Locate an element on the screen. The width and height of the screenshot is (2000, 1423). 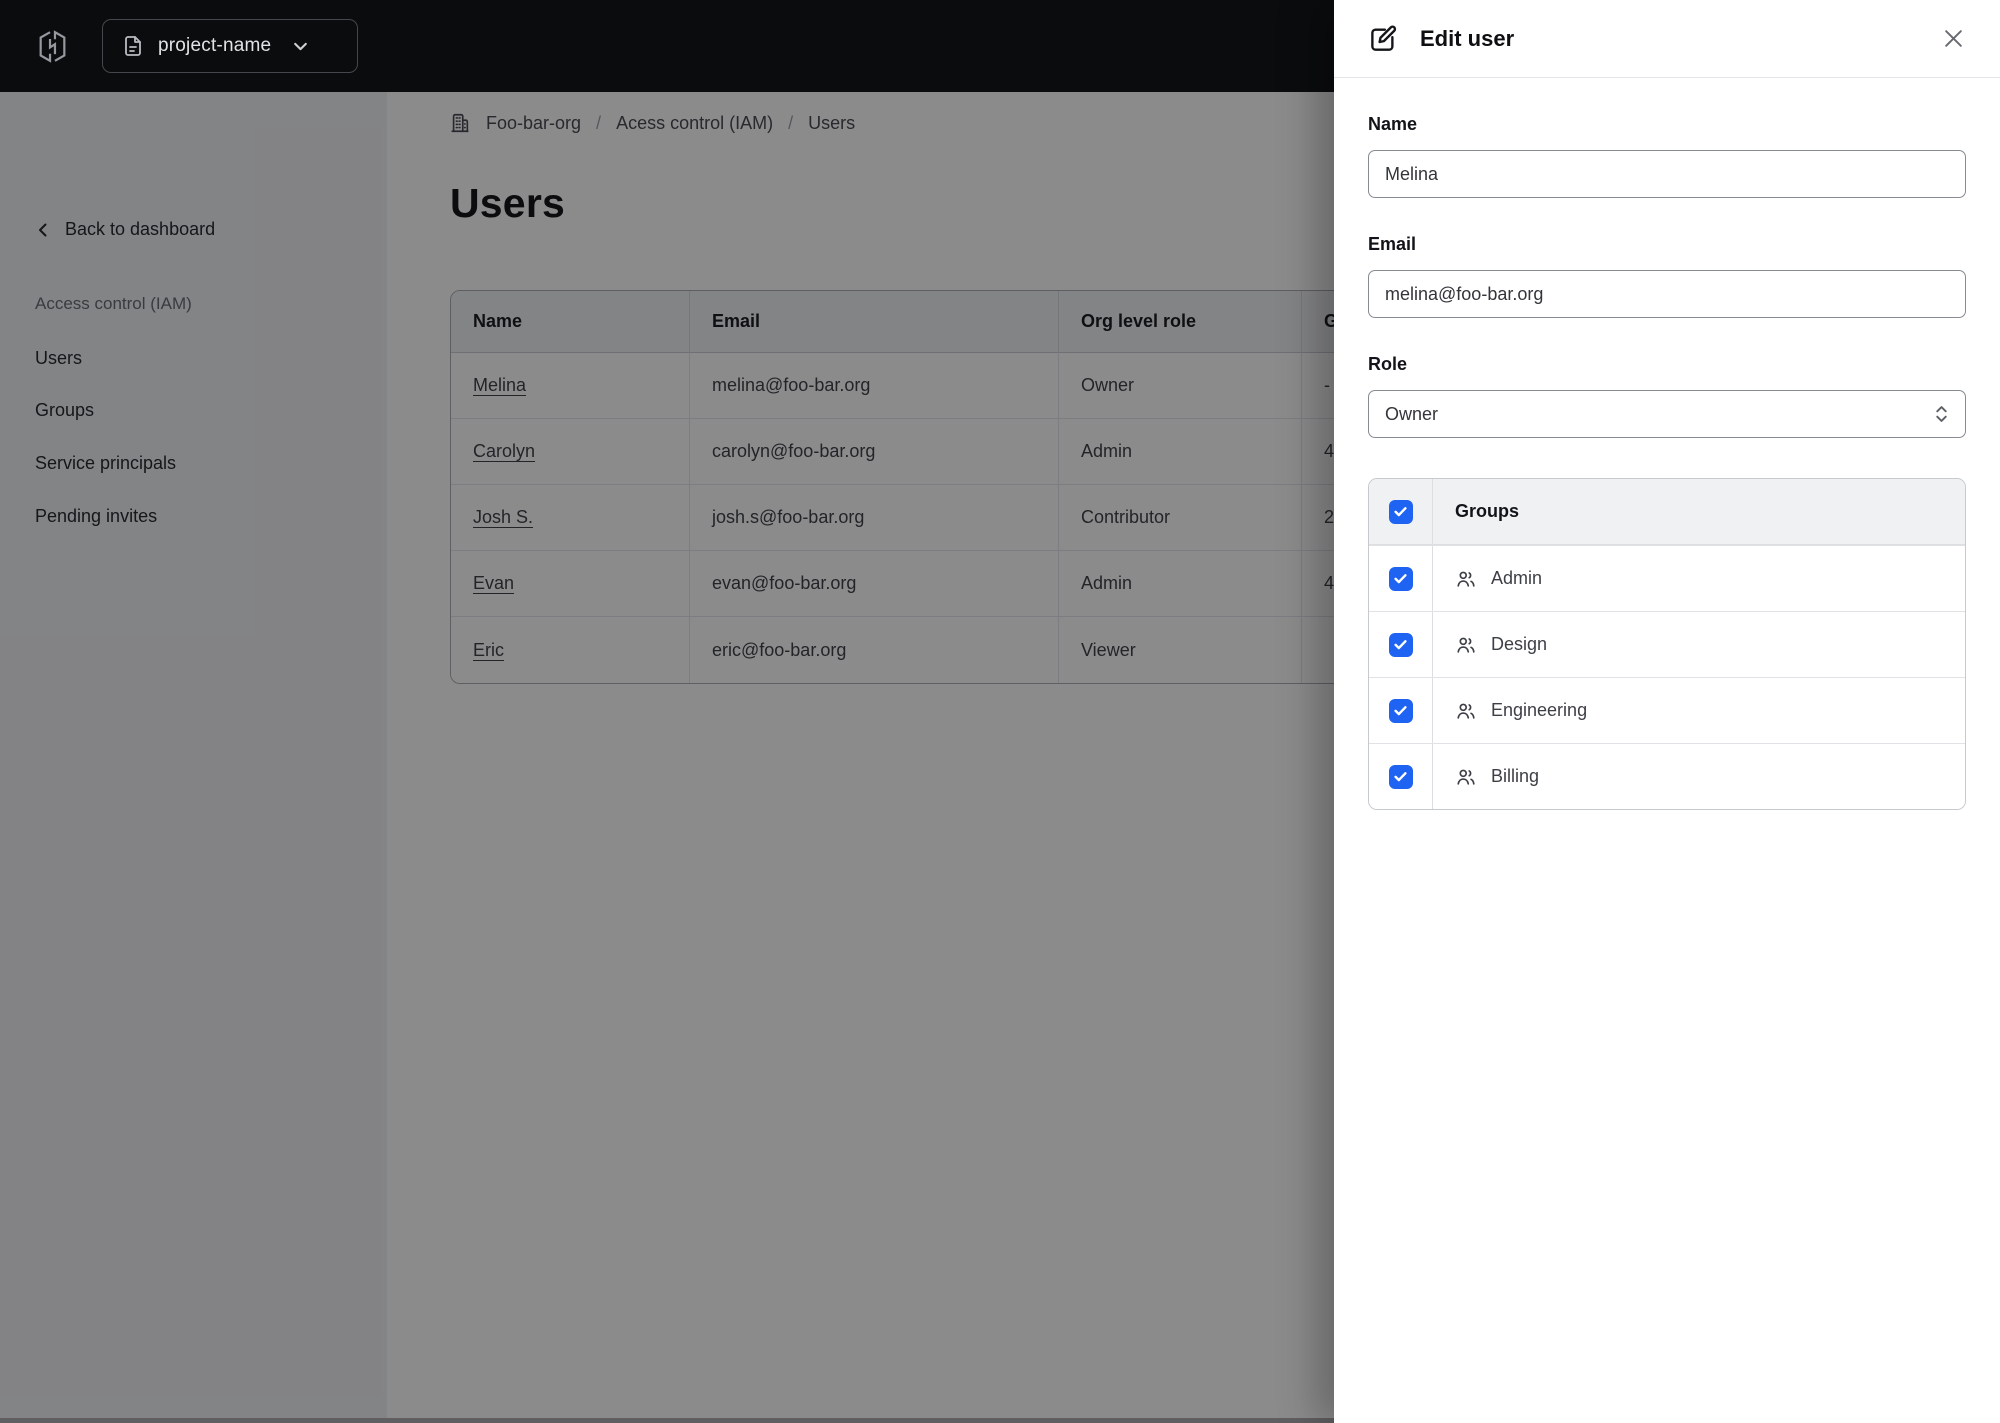
drawer-title: Edit user is located at coordinates (1467, 38).